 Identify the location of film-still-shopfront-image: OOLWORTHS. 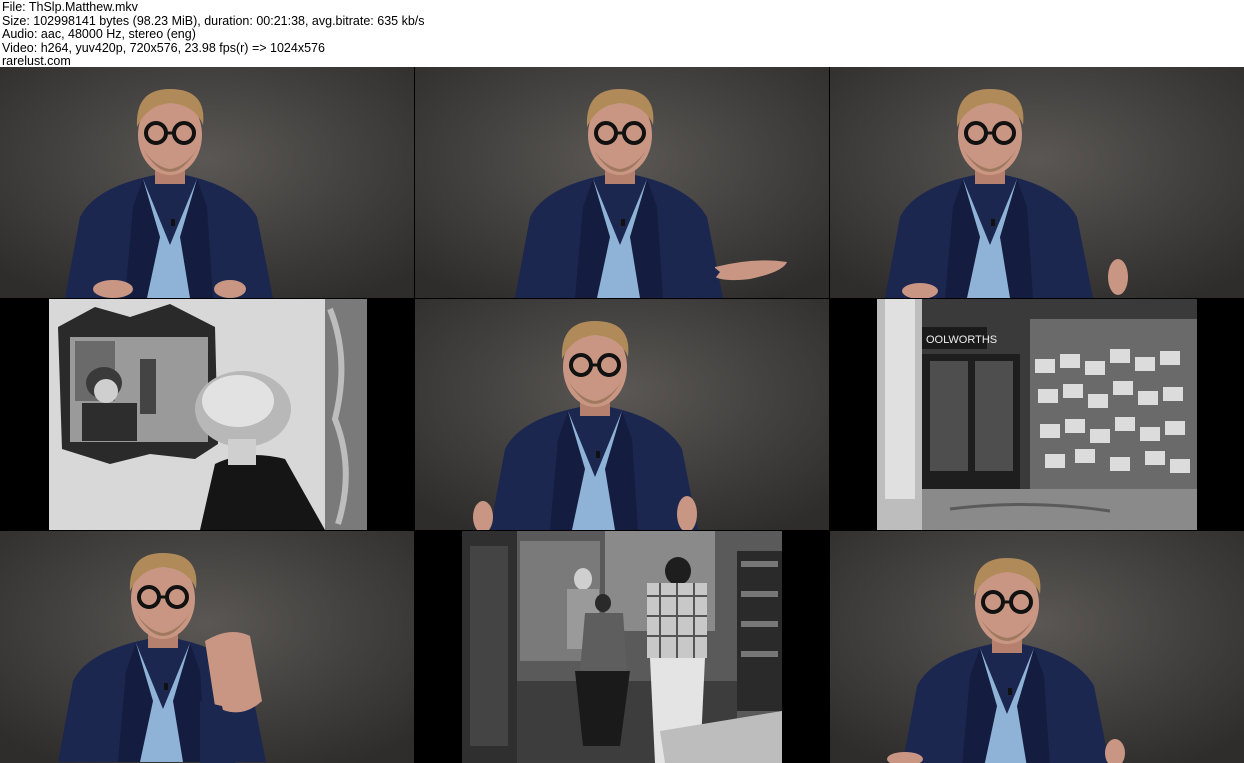
(1037, 414).